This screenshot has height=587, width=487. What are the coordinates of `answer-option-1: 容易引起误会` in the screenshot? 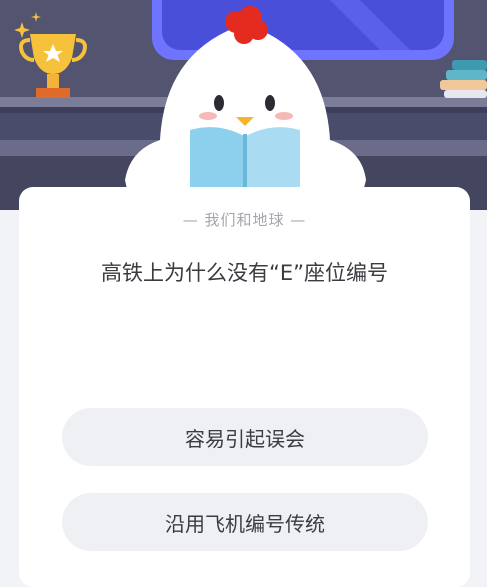 It's located at (245, 437).